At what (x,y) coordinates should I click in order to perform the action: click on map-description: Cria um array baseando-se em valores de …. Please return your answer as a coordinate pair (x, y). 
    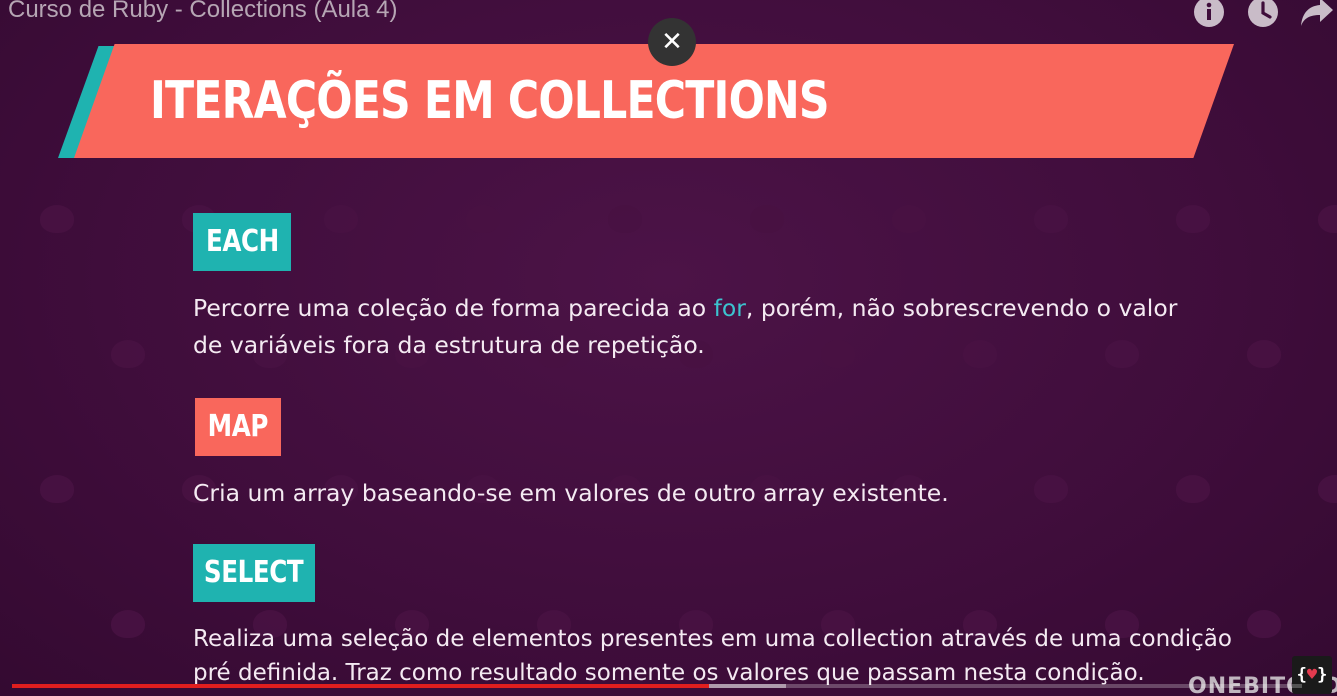
    Looking at the image, I should click on (571, 493).